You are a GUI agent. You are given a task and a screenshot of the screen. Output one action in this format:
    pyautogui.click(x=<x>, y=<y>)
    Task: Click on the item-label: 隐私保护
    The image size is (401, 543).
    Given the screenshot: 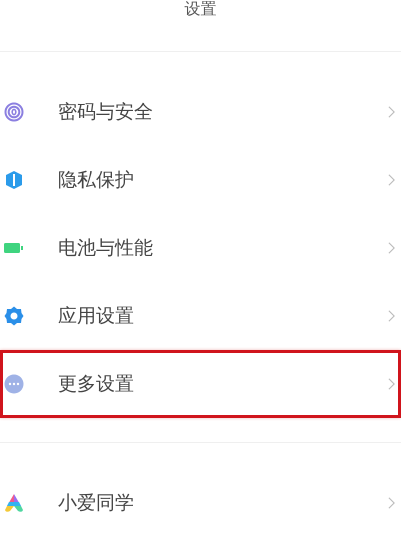 What is the action you would take?
    pyautogui.click(x=96, y=180)
    